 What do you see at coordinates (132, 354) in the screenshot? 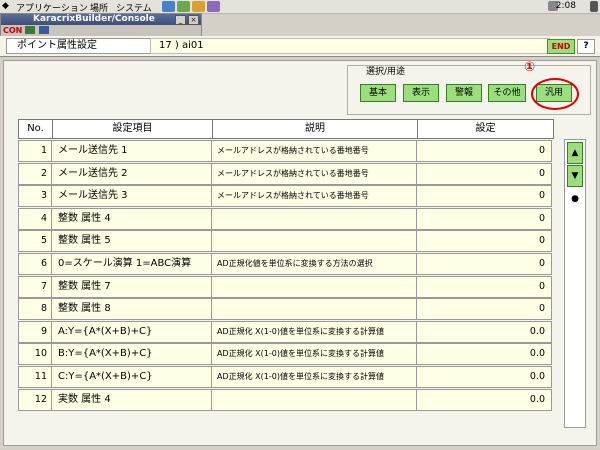
I see `row-setting-item: B:Y={A*(X+B)+C}` at bounding box center [132, 354].